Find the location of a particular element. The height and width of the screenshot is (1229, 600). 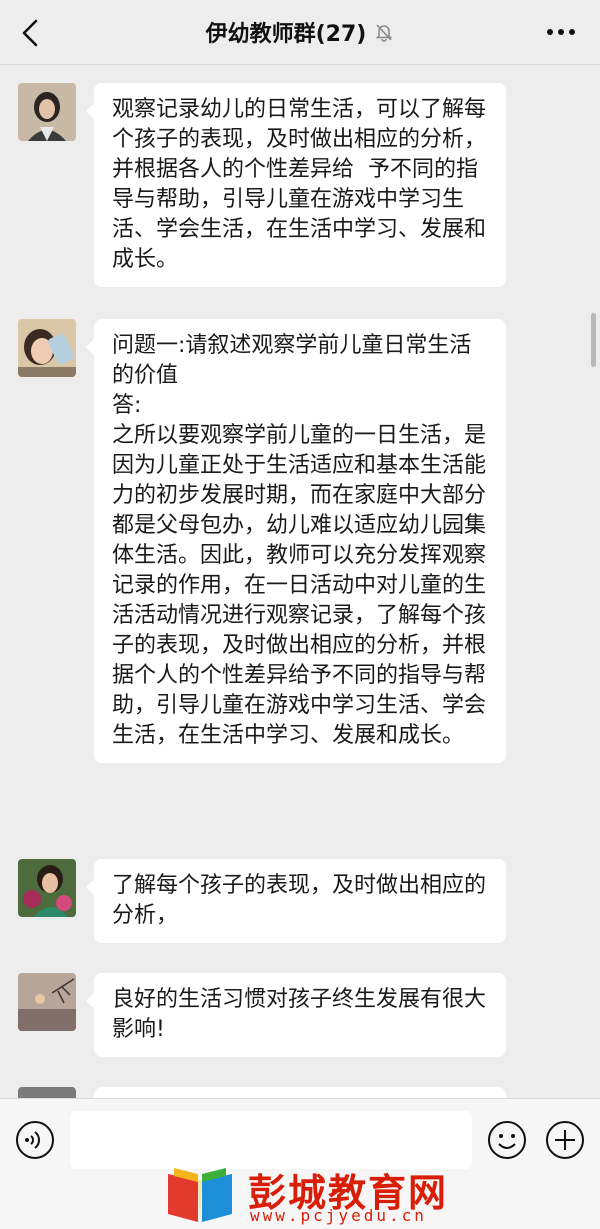

message-bubble is located at coordinates (300, 1092).